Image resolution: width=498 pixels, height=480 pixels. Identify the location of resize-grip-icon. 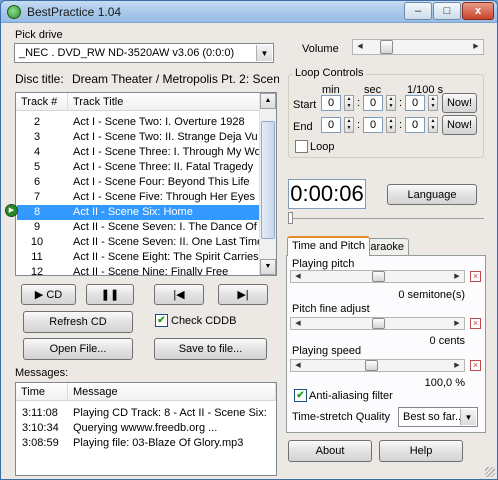
(490, 472).